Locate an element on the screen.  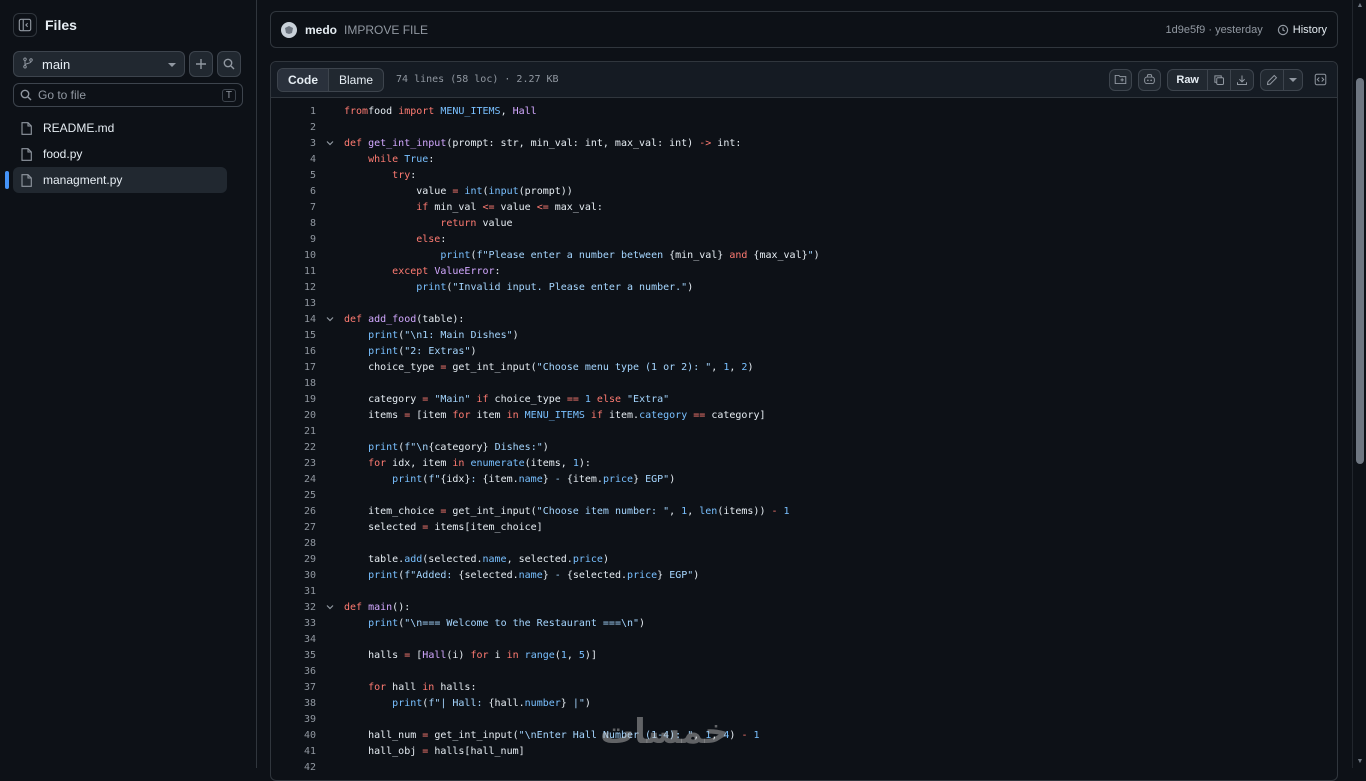
line-number: 7 is located at coordinates (293, 207).